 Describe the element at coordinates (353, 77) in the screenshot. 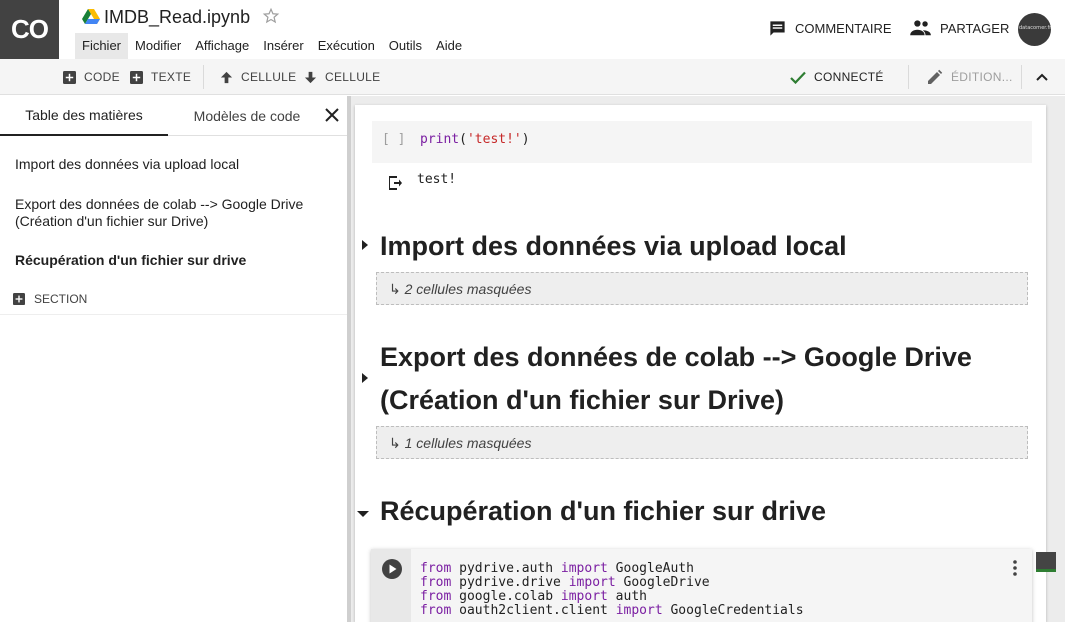

I see `move-down-label: CELLULE` at that location.